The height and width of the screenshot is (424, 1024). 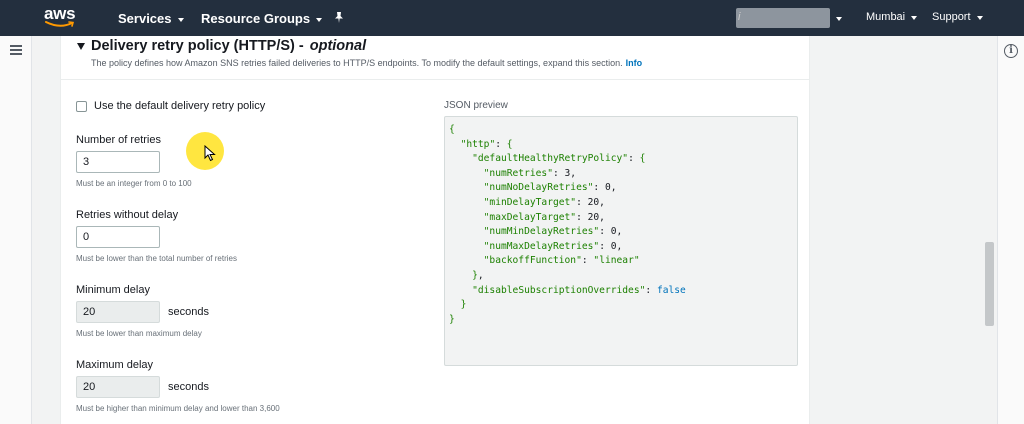 What do you see at coordinates (188, 312) in the screenshot?
I see `minimum-delay-unit: seconds` at bounding box center [188, 312].